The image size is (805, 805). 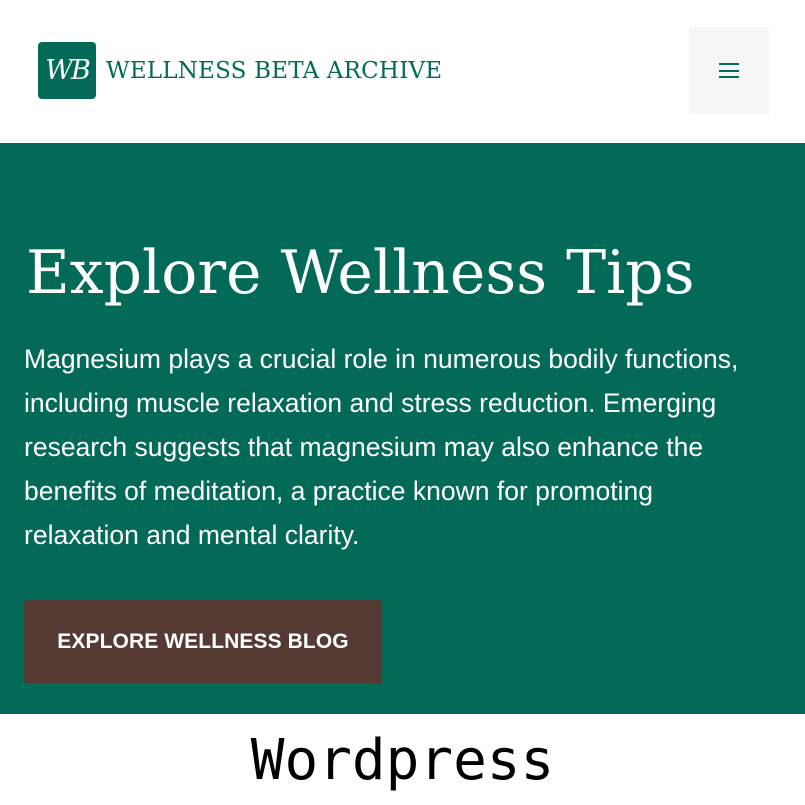 I want to click on site-title: WELLNESS BETA ARCHIVE, so click(x=274, y=70).